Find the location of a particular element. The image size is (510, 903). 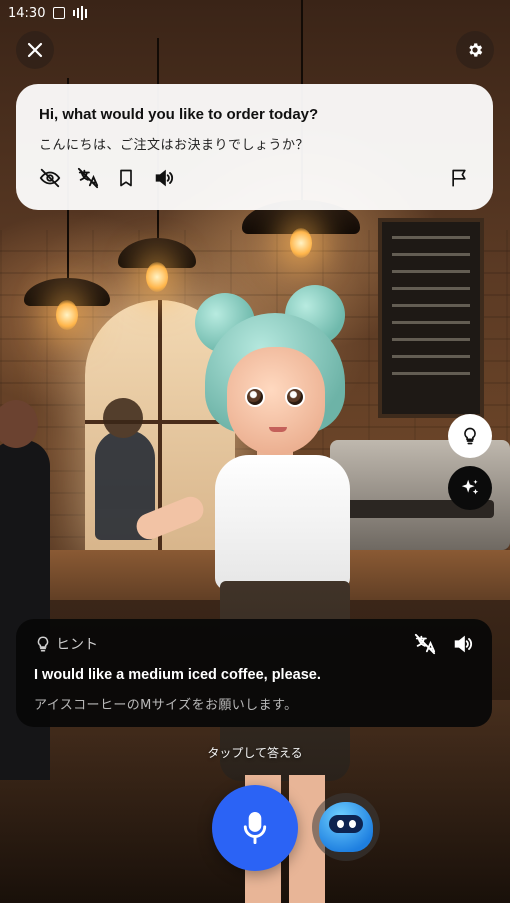

question-english: Hi, what would you like to order today? is located at coordinates (179, 114).